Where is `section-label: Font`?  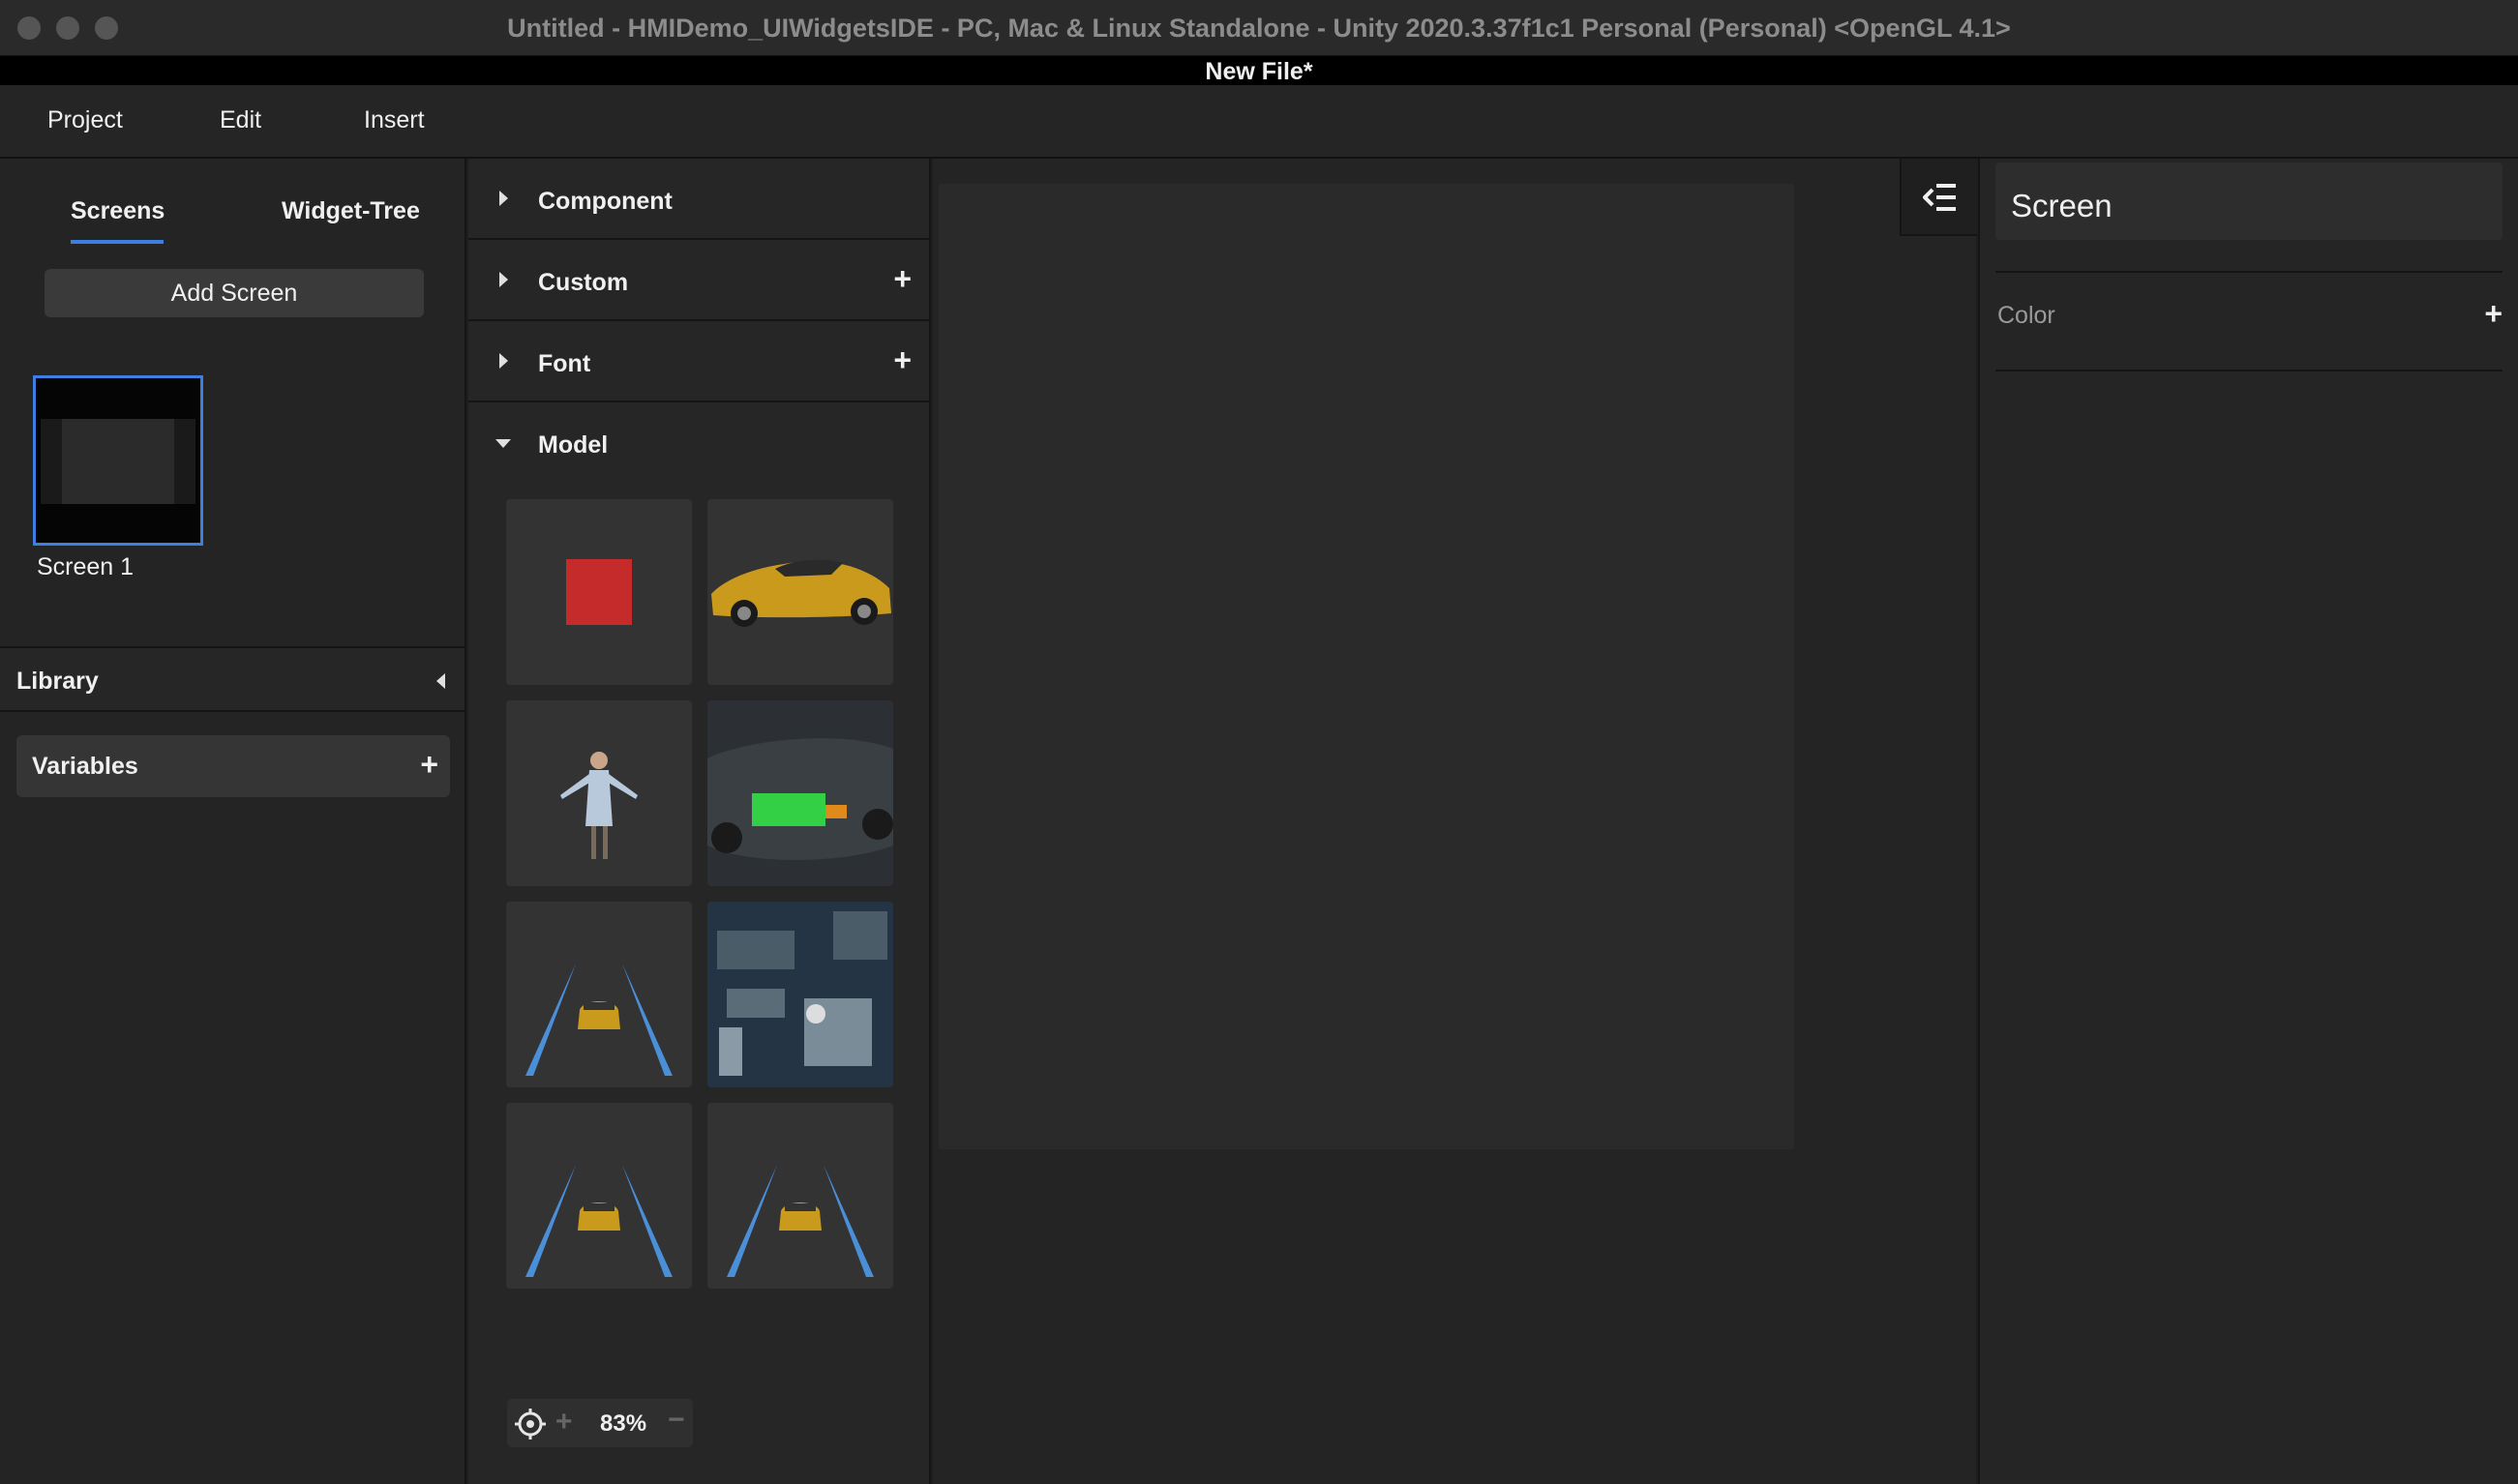 section-label: Font is located at coordinates (564, 363).